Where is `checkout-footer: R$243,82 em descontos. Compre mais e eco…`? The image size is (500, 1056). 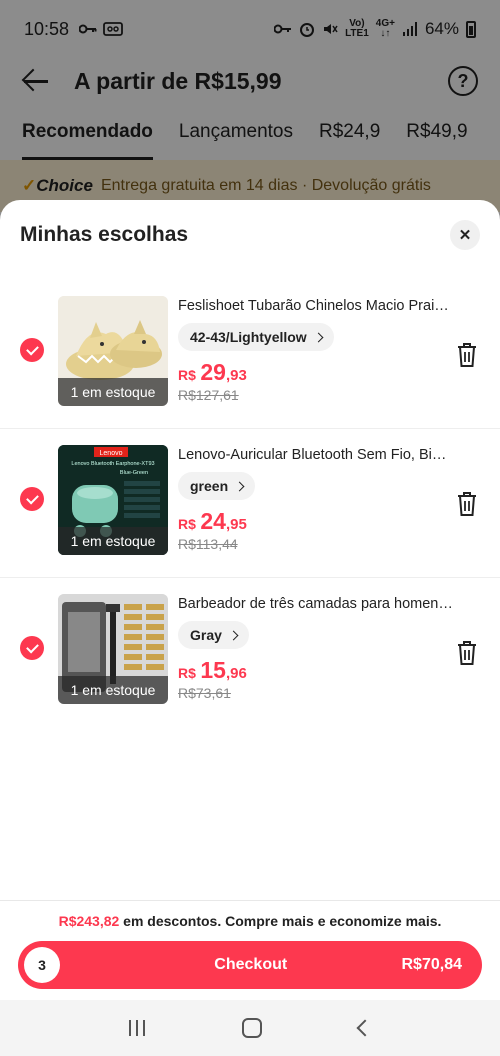
checkout-footer: R$243,82 em descontos. Compre mais e eco… is located at coordinates (250, 950).